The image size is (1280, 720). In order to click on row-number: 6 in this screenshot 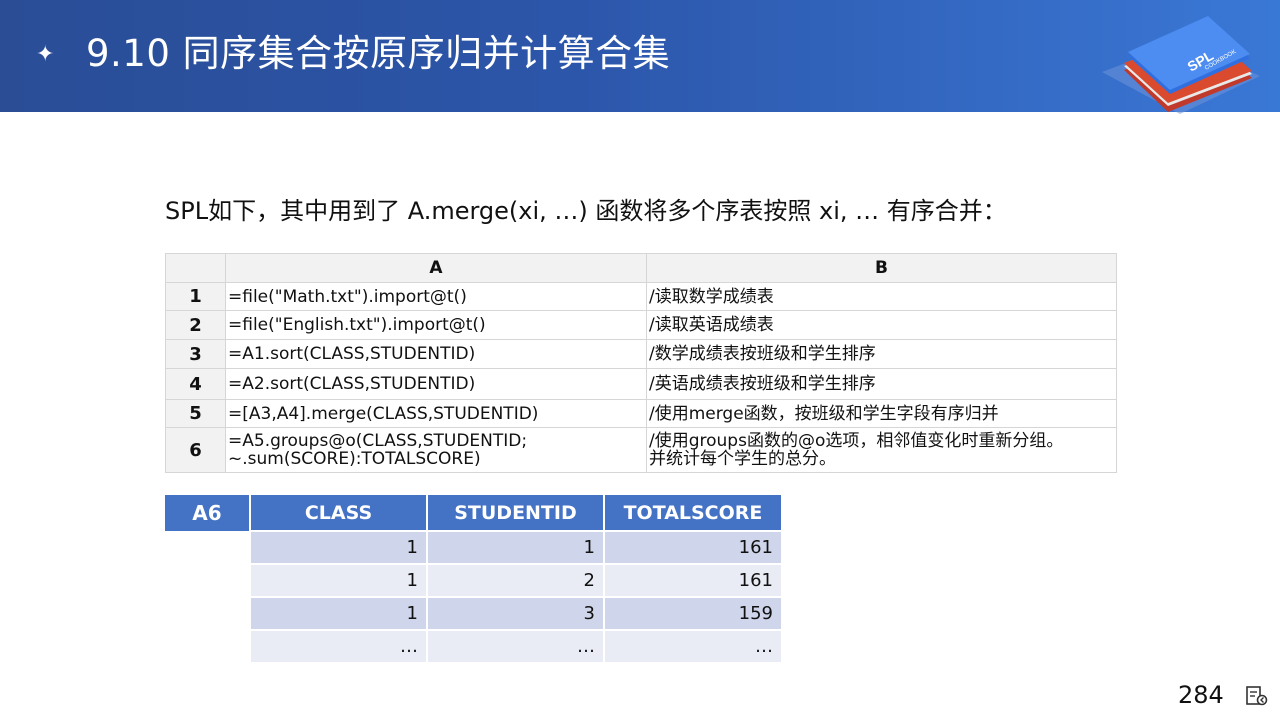, I will do `click(195, 450)`.